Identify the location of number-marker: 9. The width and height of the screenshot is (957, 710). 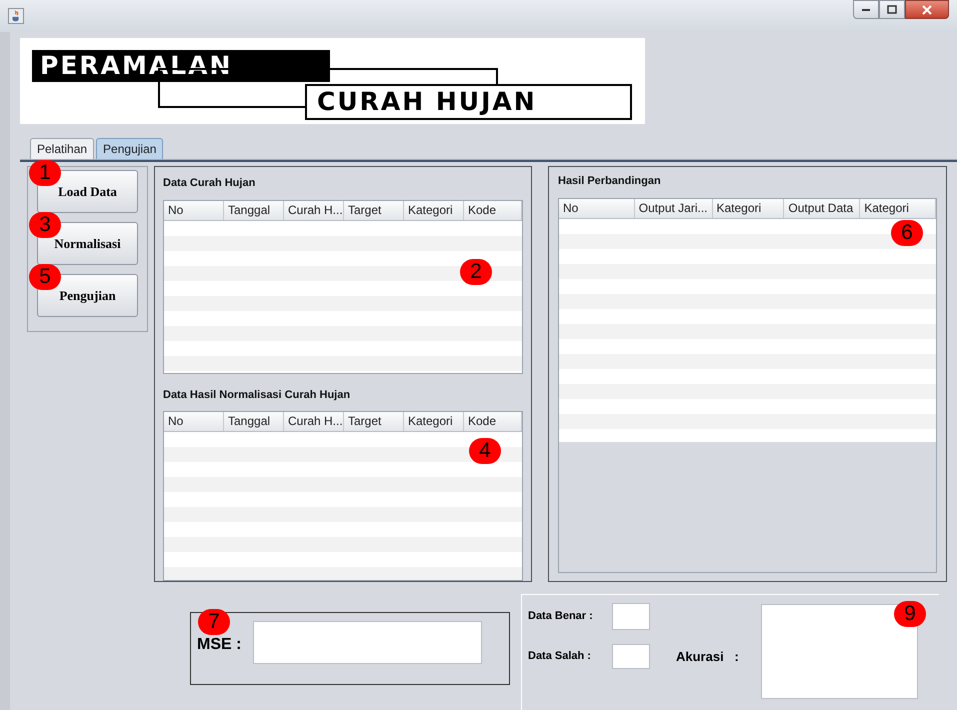
(910, 614).